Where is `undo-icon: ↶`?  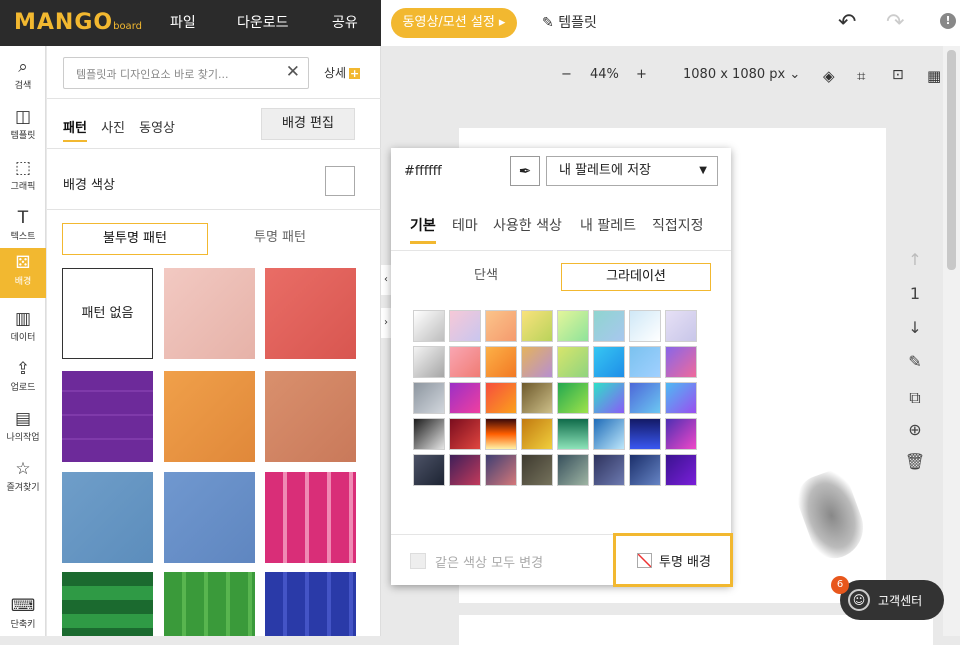
undo-icon: ↶ is located at coordinates (847, 22).